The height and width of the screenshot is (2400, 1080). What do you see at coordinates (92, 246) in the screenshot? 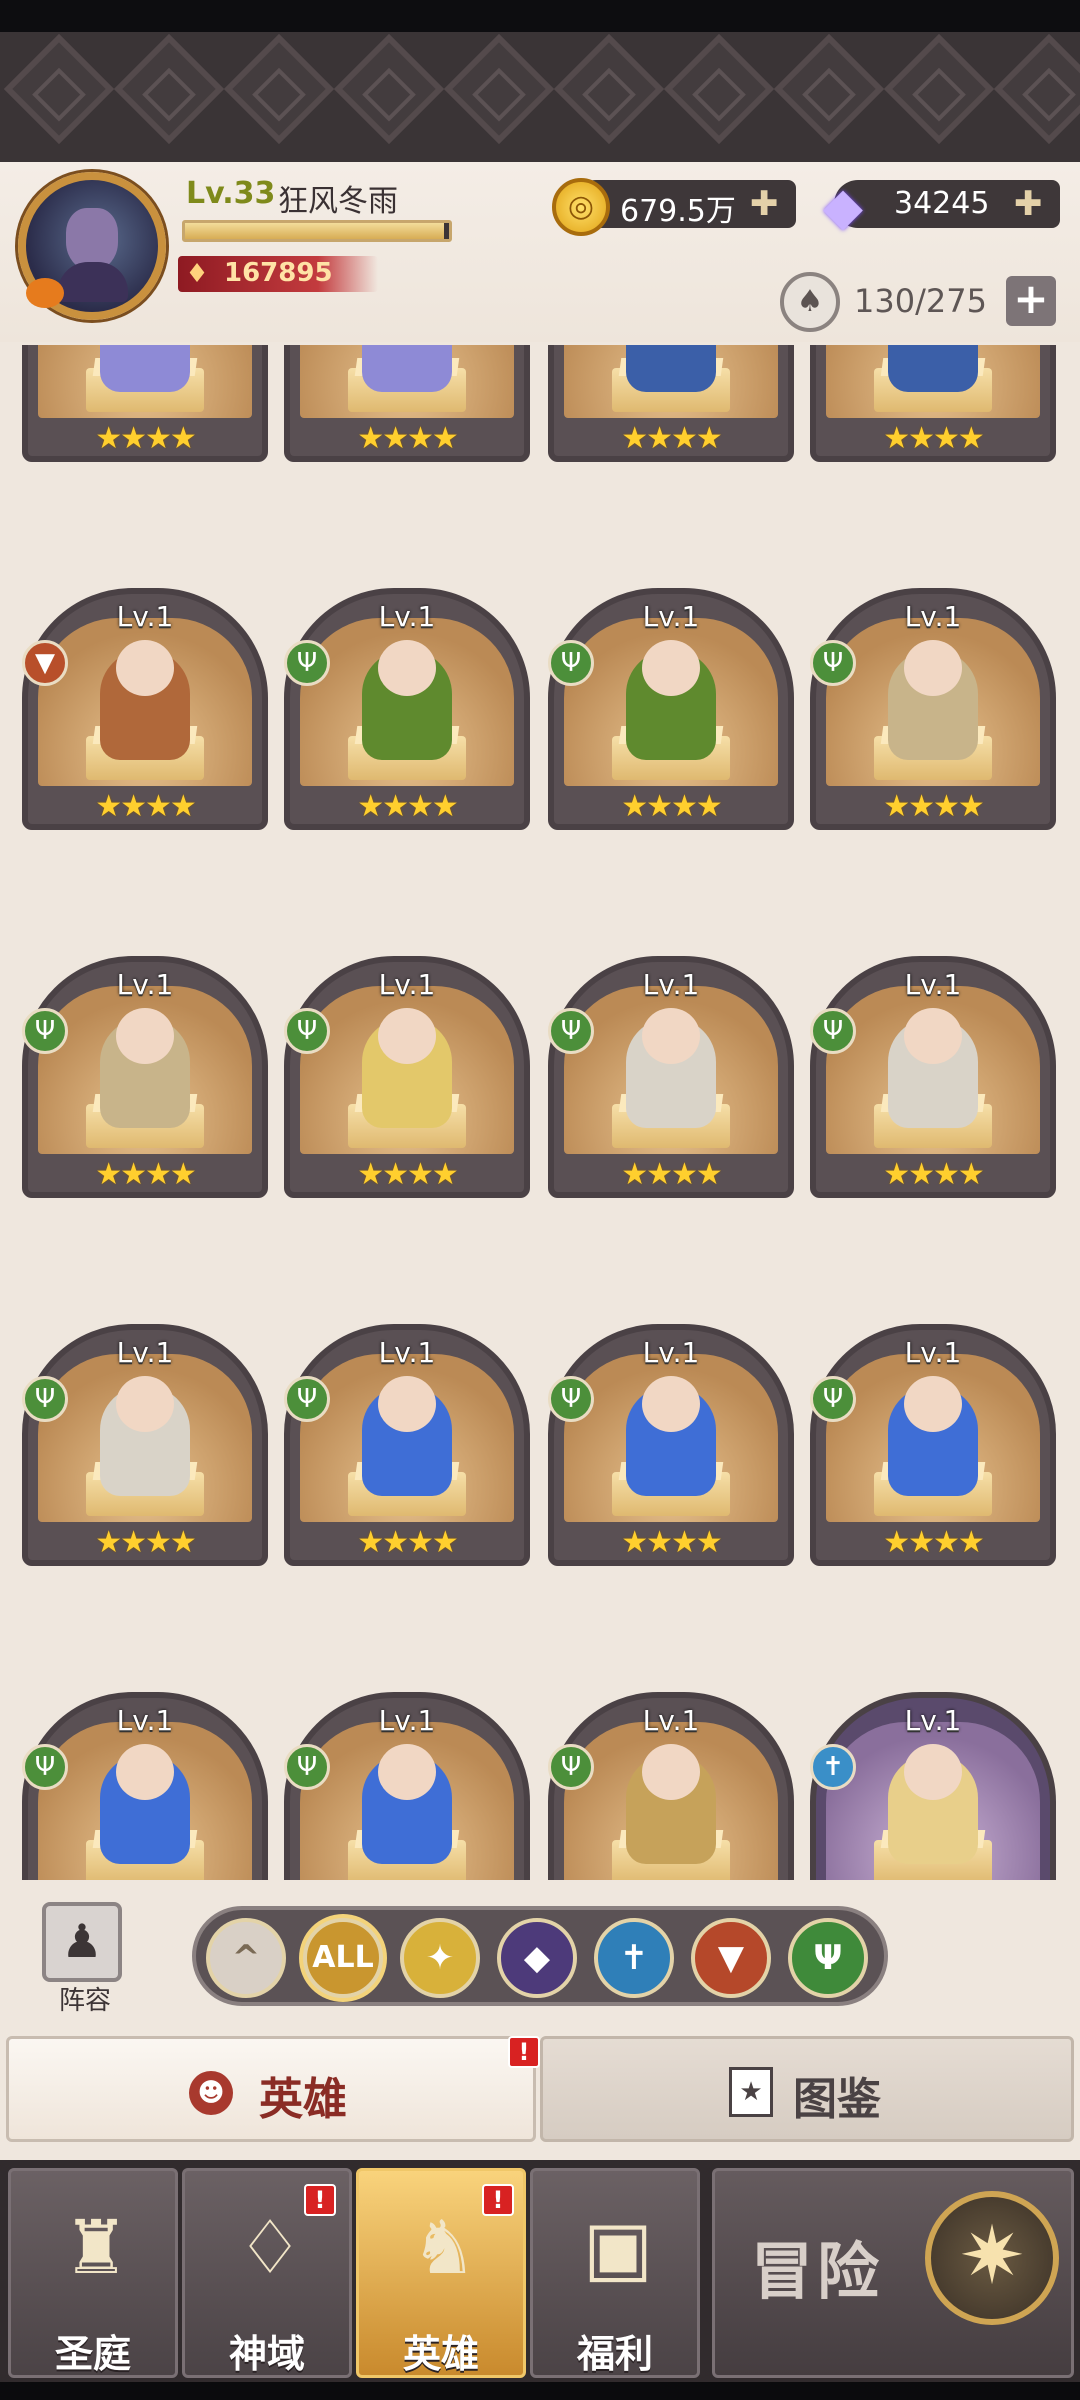
I see `player-avatar` at bounding box center [92, 246].